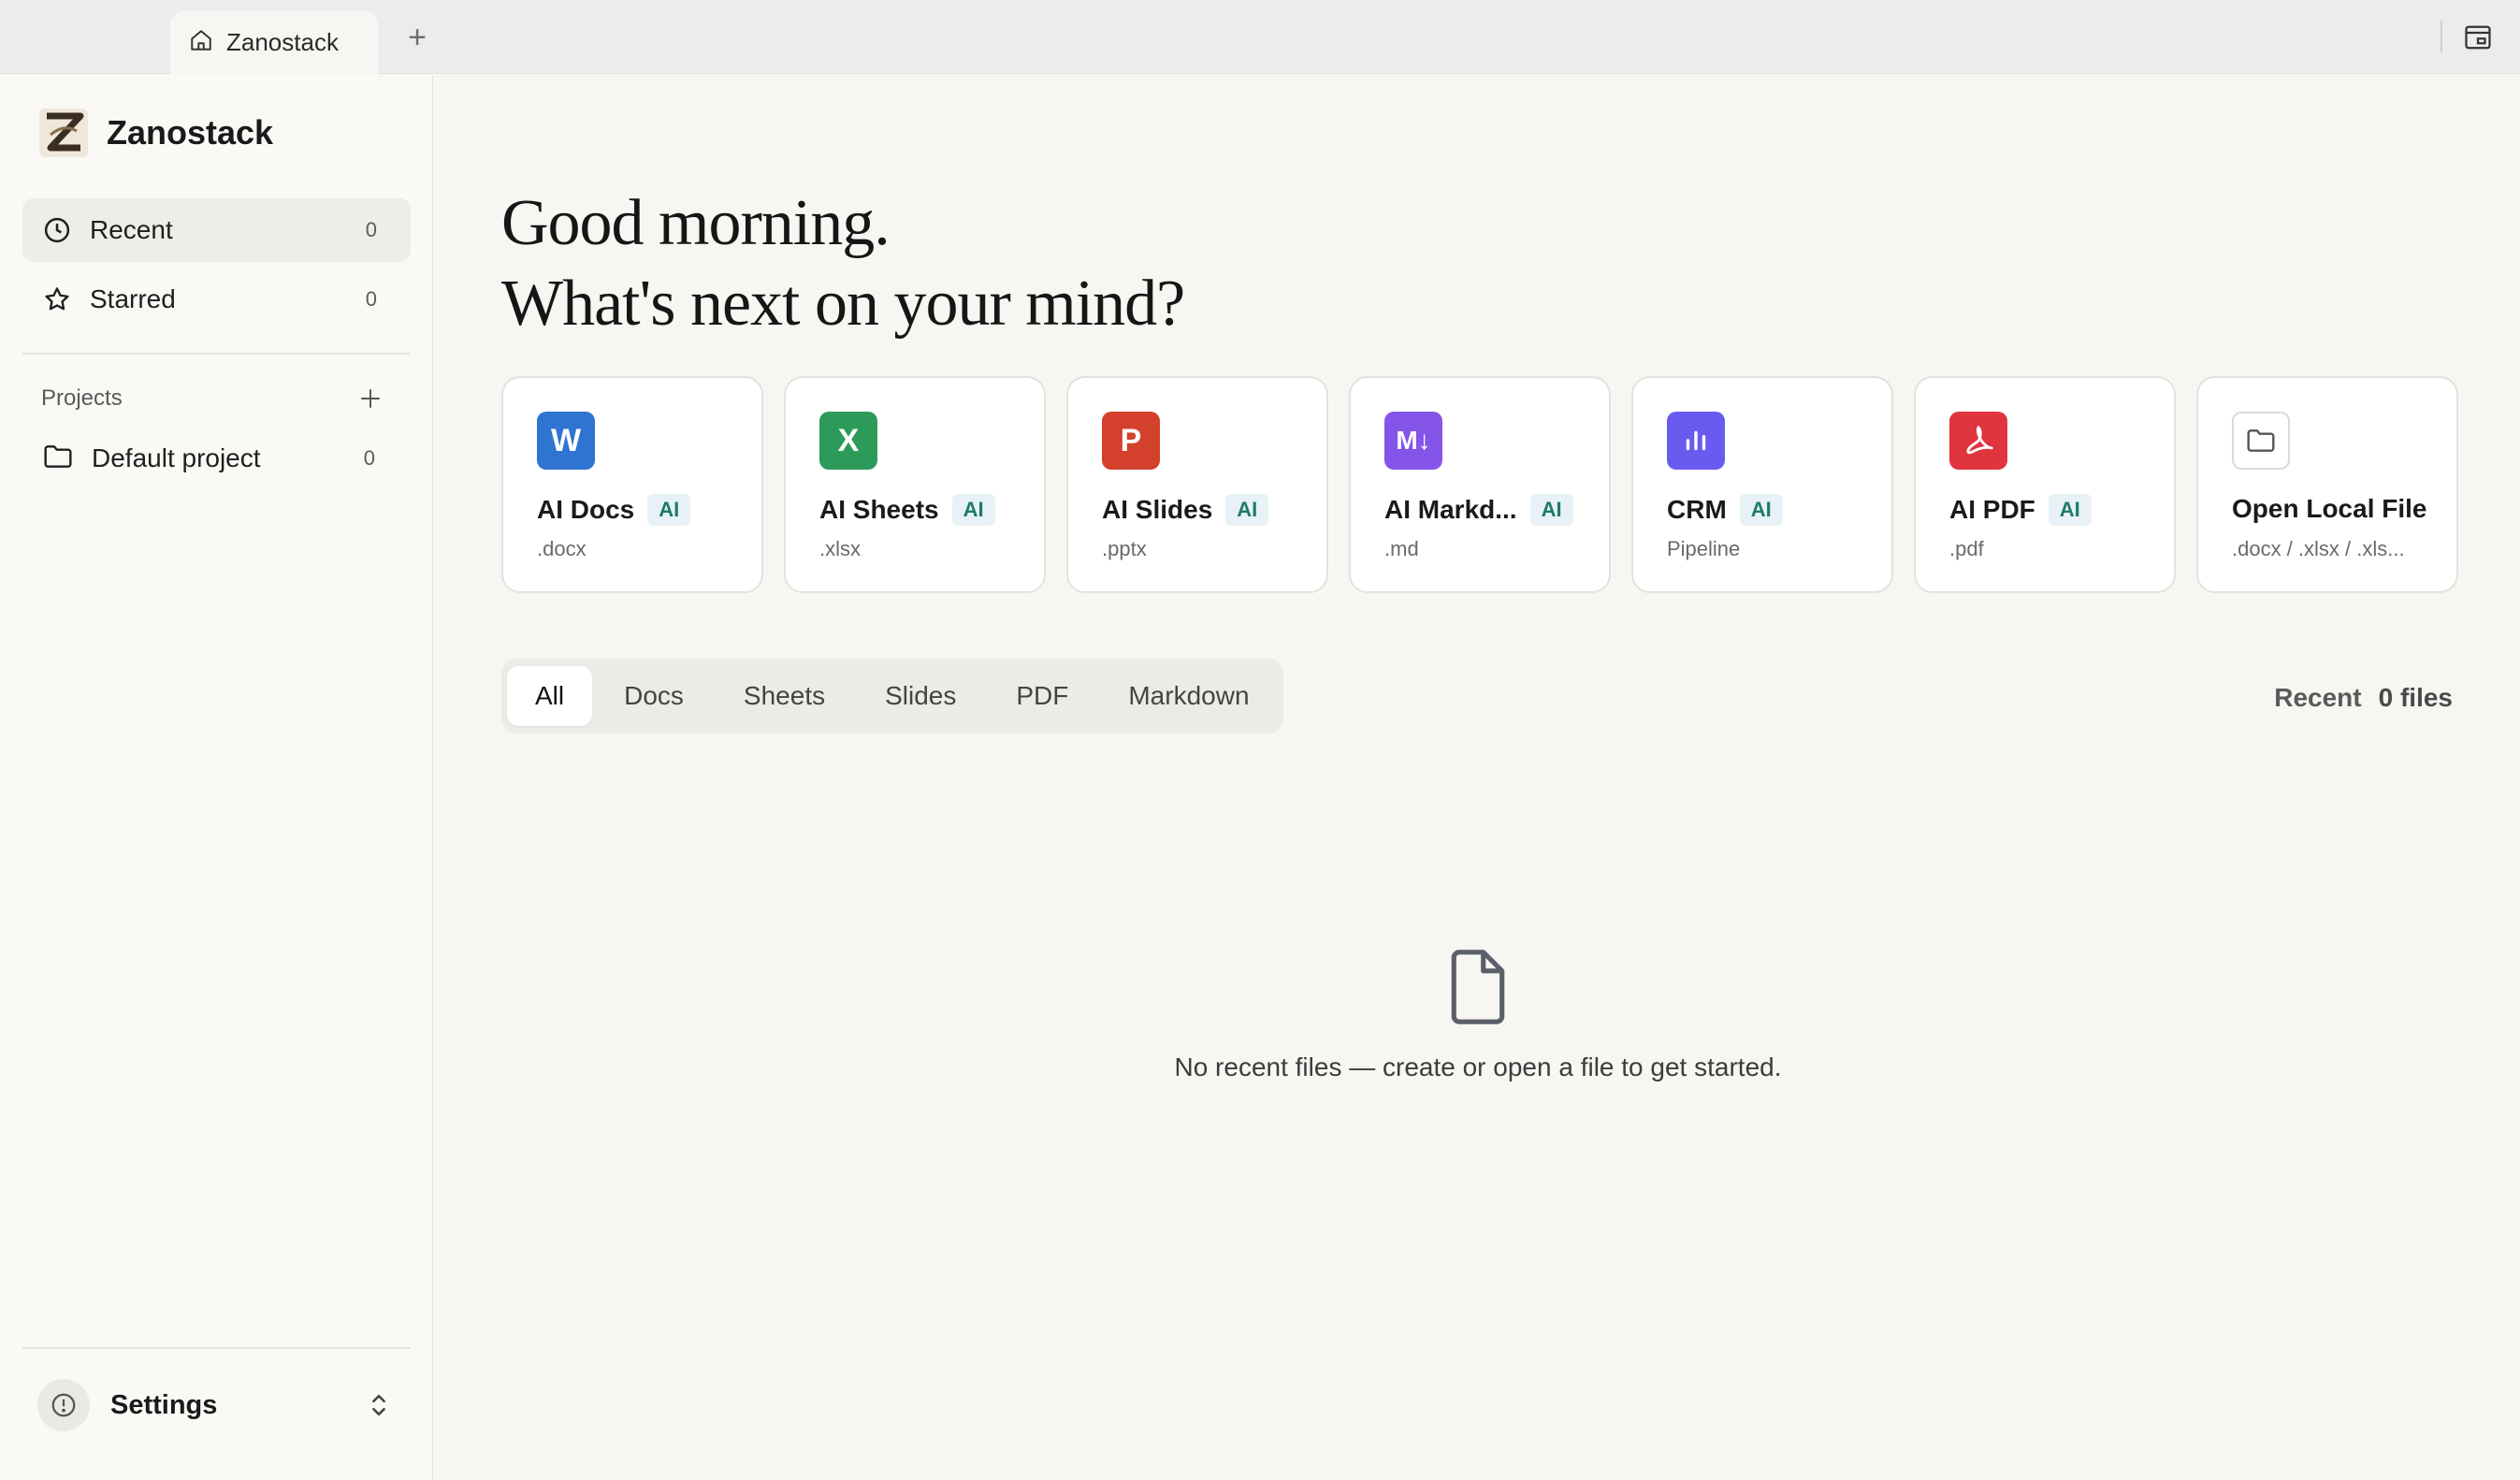  I want to click on tab-bar: Zanostack +, so click(1260, 37).